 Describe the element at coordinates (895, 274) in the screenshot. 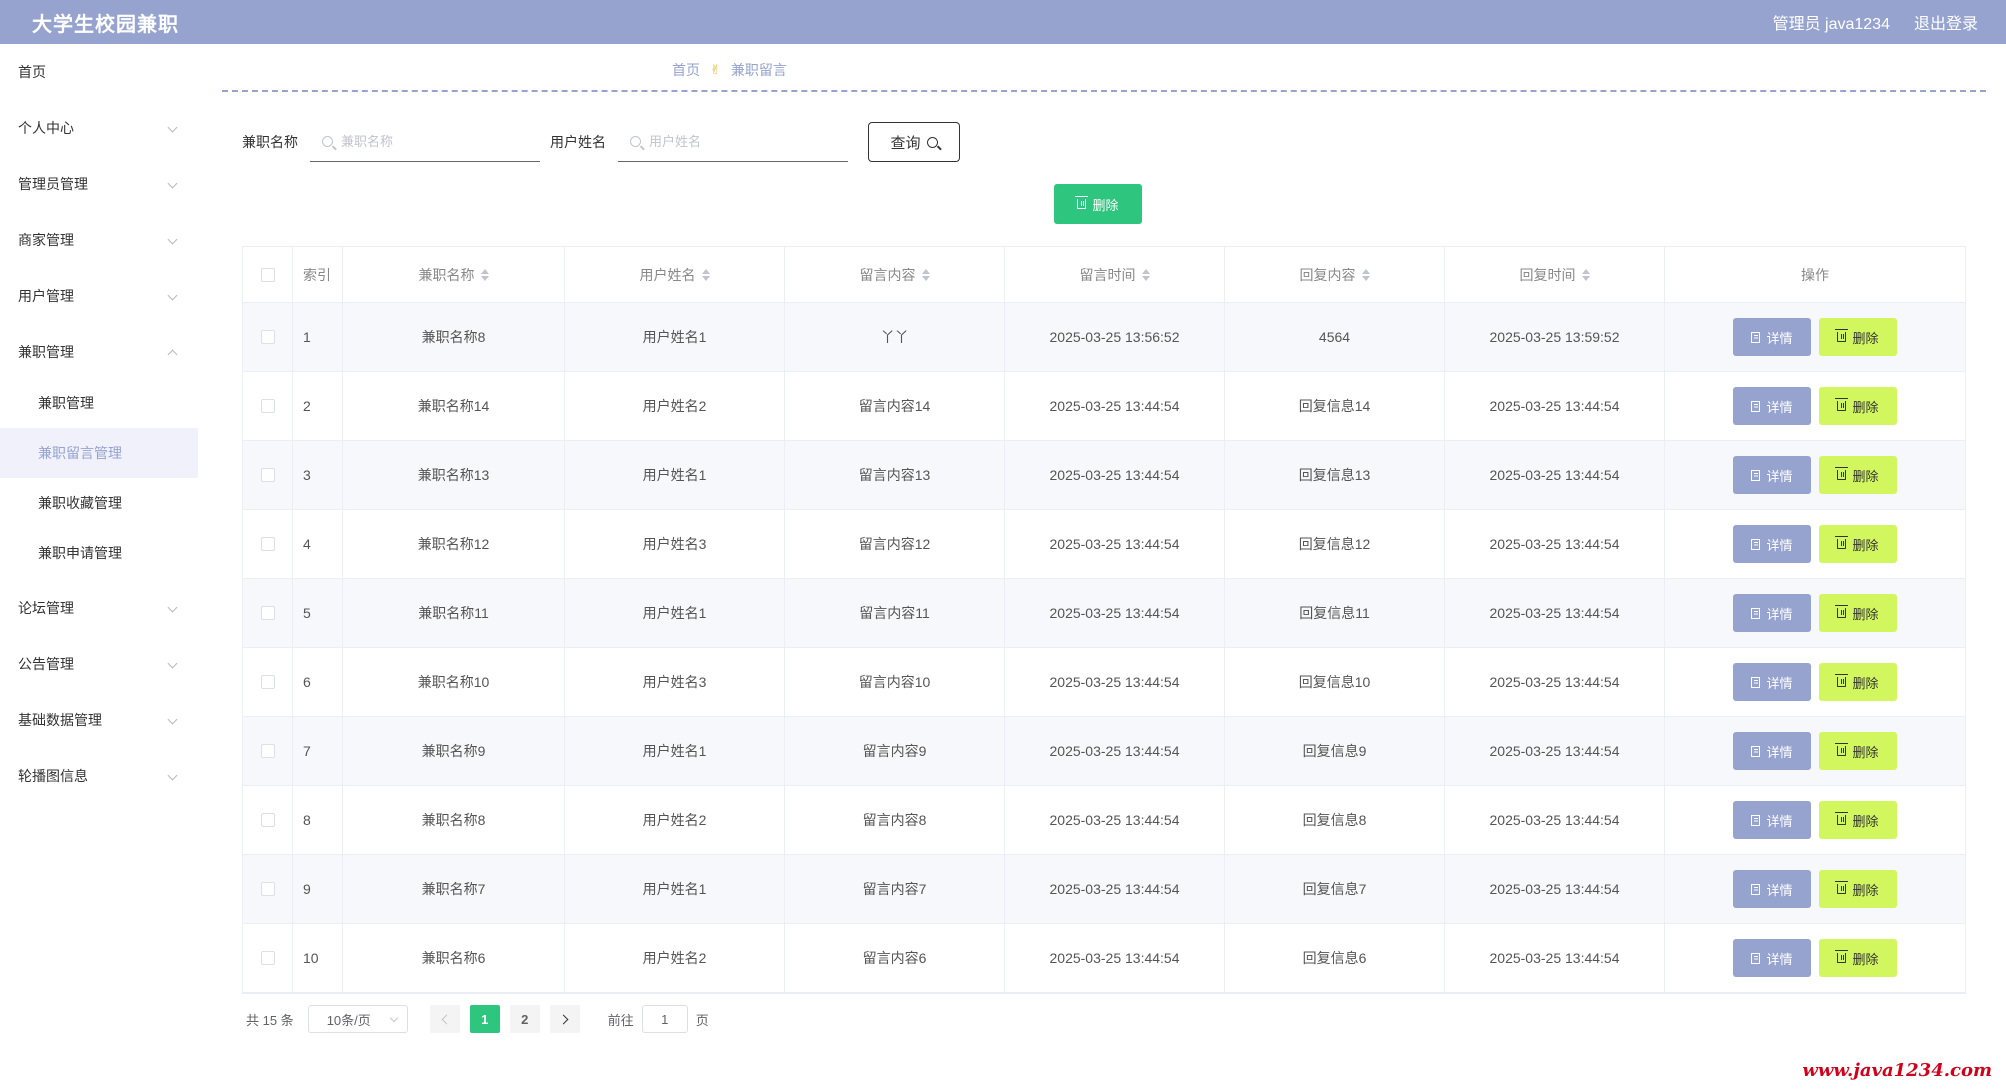

I see `header-message: 留言内容` at that location.